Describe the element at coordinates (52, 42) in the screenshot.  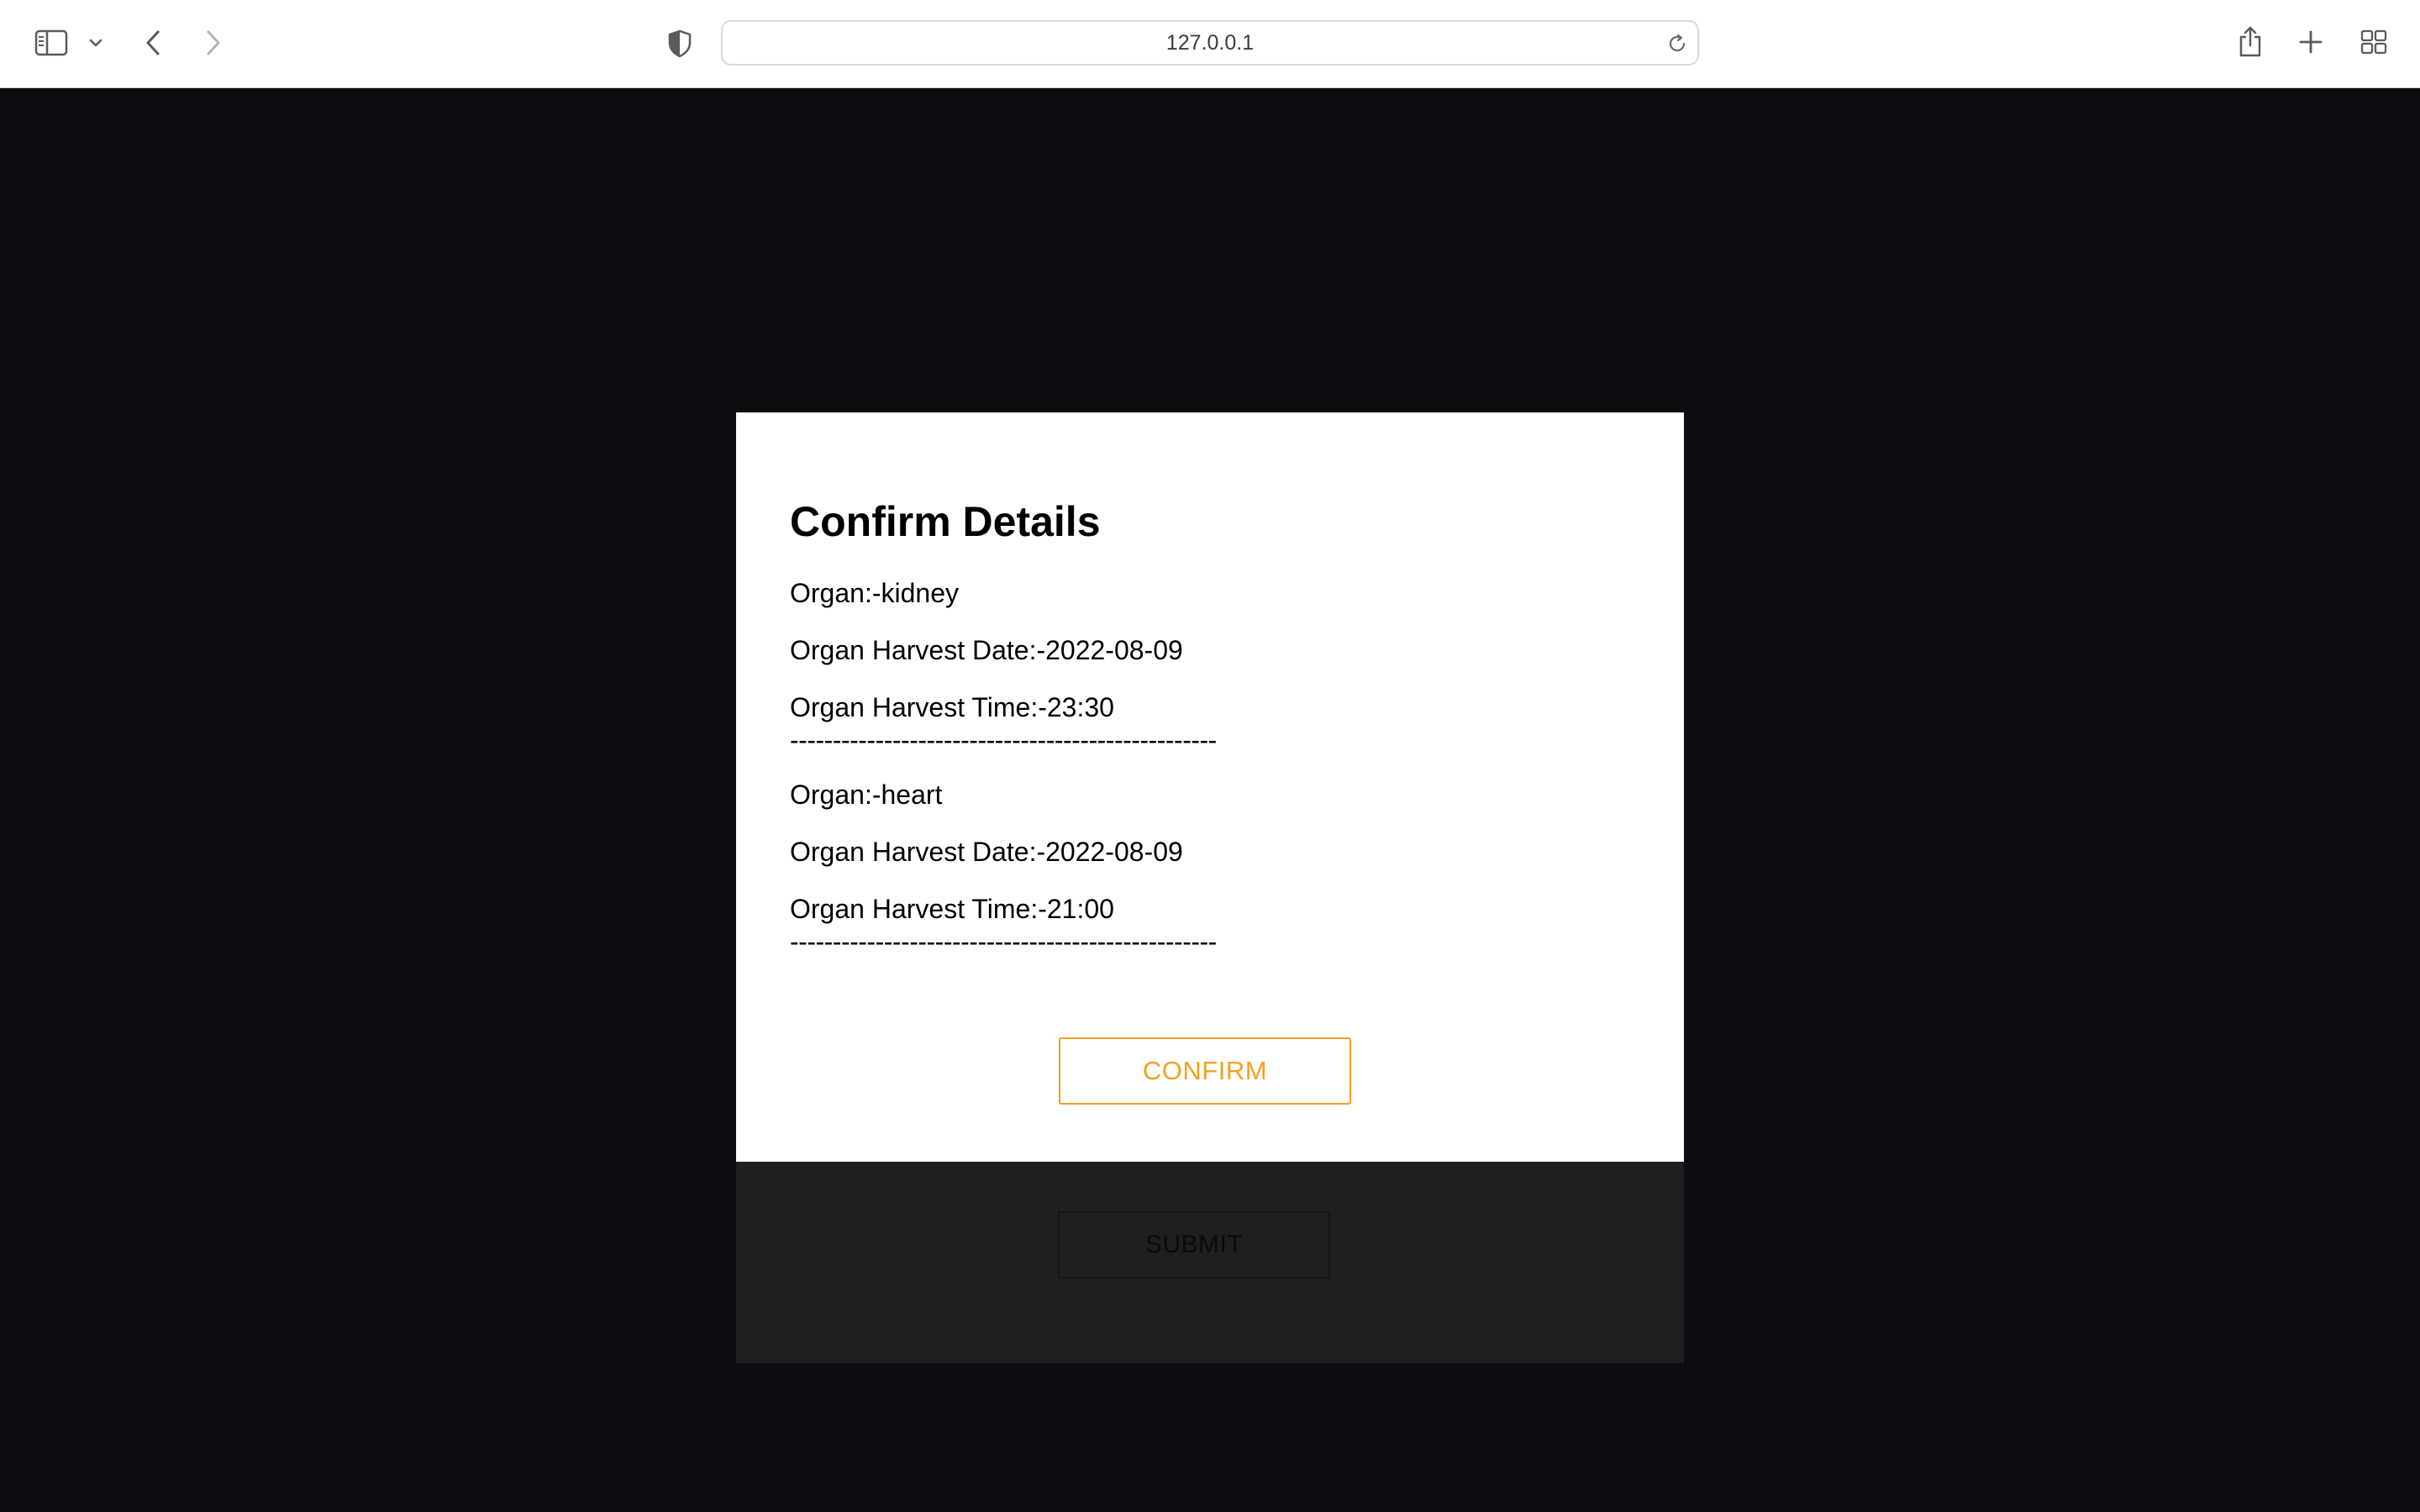
I see `sidebar-icon` at that location.